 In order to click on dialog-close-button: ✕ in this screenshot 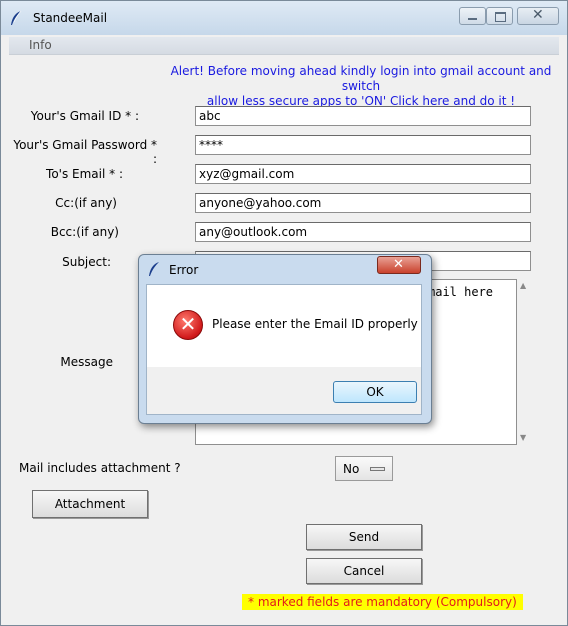, I will do `click(399, 265)`.